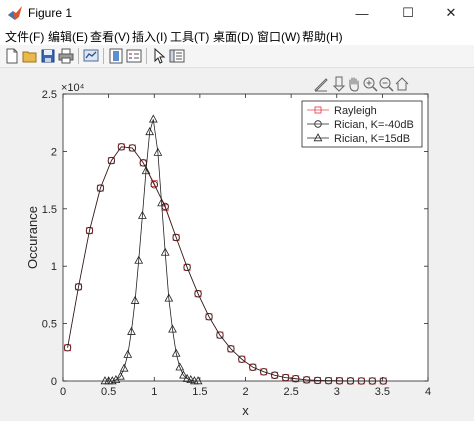  I want to click on link-plot-icon, so click(91, 56).